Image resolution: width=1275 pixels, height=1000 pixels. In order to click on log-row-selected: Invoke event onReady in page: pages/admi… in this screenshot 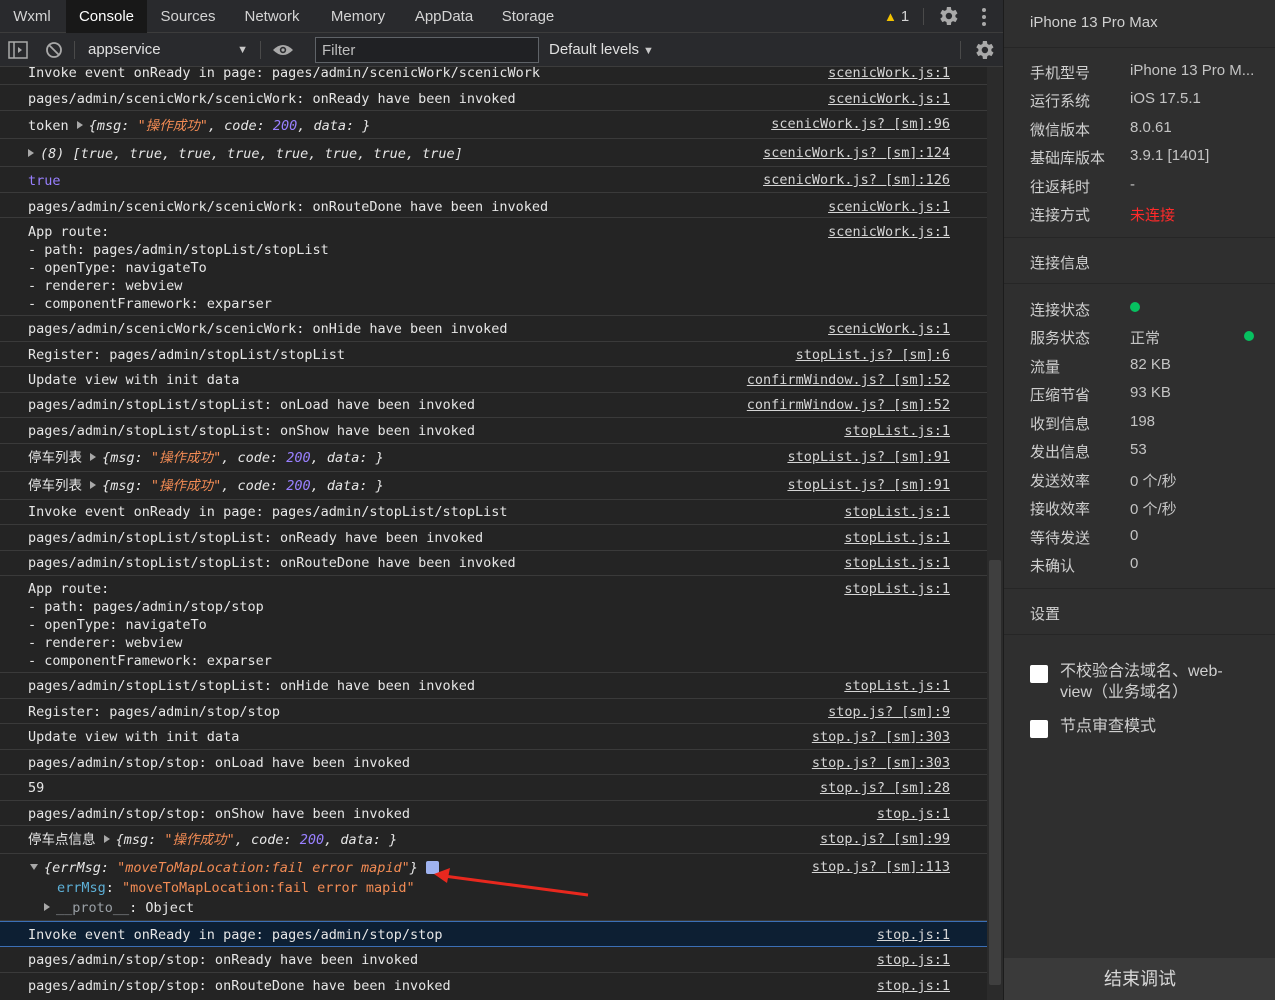, I will do `click(493, 934)`.